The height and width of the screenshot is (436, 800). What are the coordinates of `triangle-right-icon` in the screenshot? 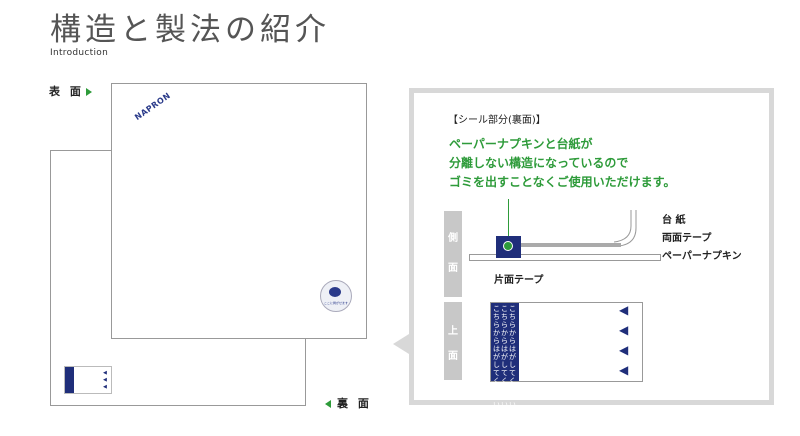 It's located at (88, 92).